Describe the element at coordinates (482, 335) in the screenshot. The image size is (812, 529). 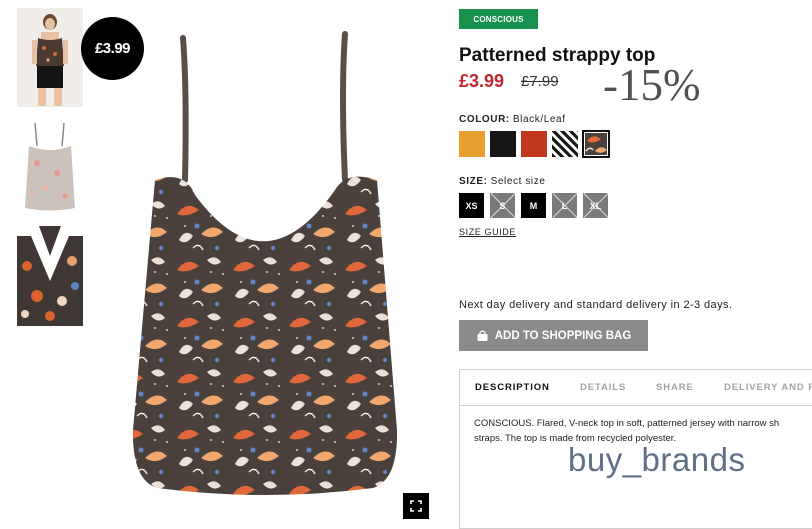
I see `shopping-bag-icon` at that location.